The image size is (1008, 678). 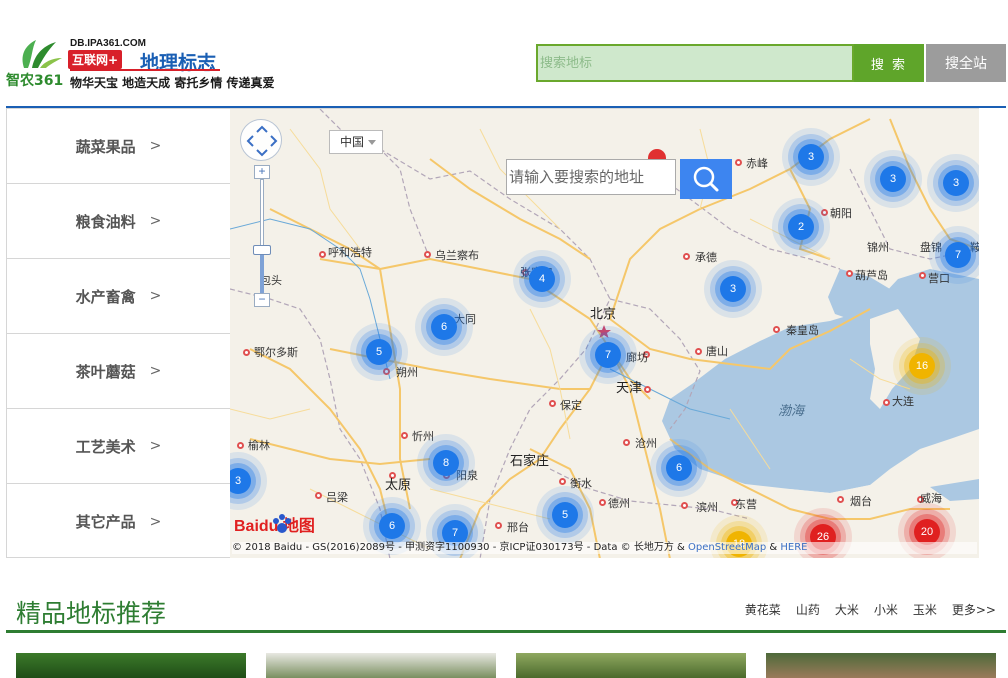 What do you see at coordinates (350, 252) in the screenshot?
I see `label-hohhot: 呼和浩特` at bounding box center [350, 252].